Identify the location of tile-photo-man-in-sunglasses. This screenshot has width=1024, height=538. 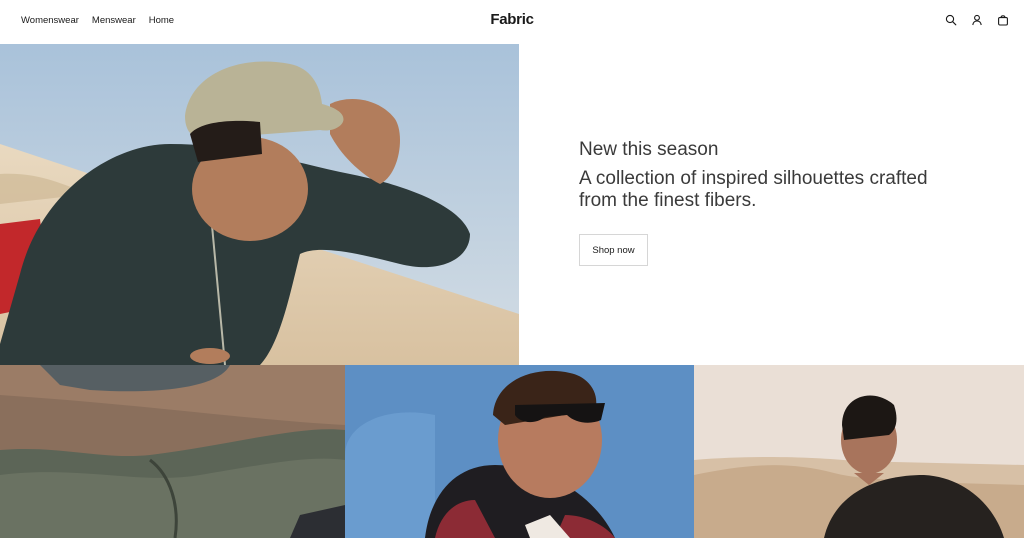
(519, 451).